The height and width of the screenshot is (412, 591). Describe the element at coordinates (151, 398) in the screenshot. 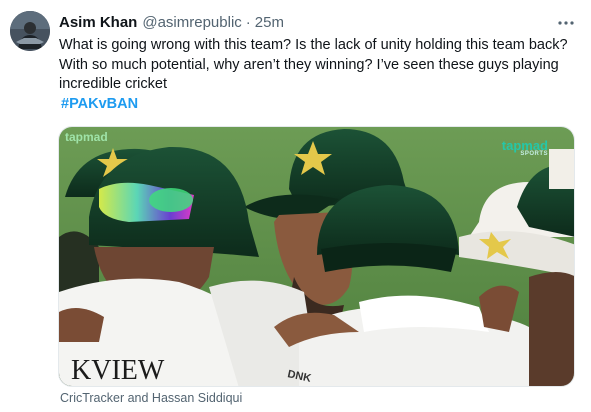

I see `media-credit: CricTracker and Hassan Siddiqui` at that location.